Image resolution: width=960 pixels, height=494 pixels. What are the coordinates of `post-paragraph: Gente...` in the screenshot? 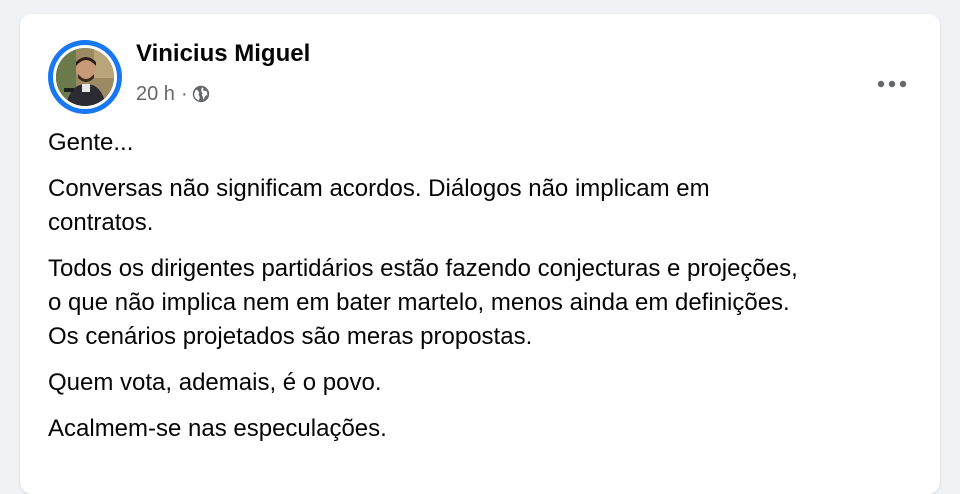 It's located at (91, 142).